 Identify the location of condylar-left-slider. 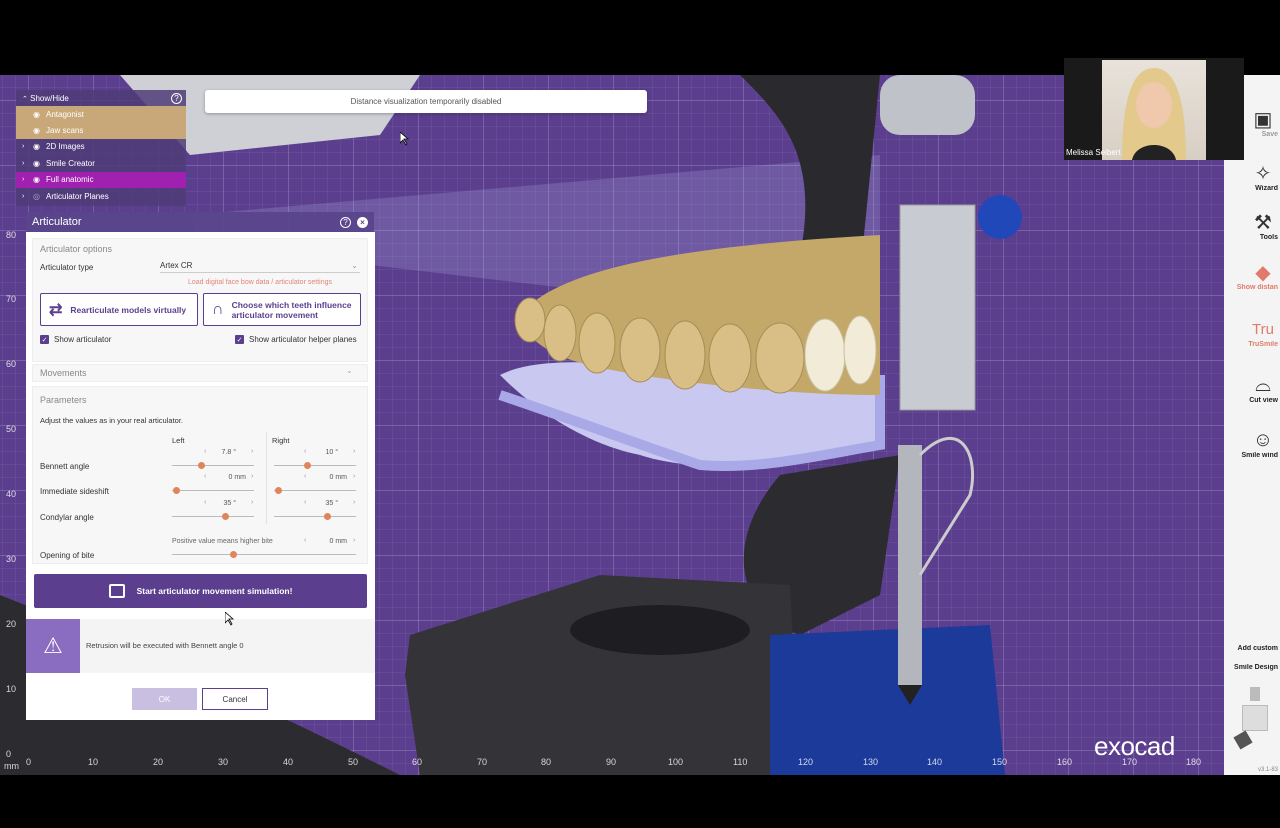
(213, 514).